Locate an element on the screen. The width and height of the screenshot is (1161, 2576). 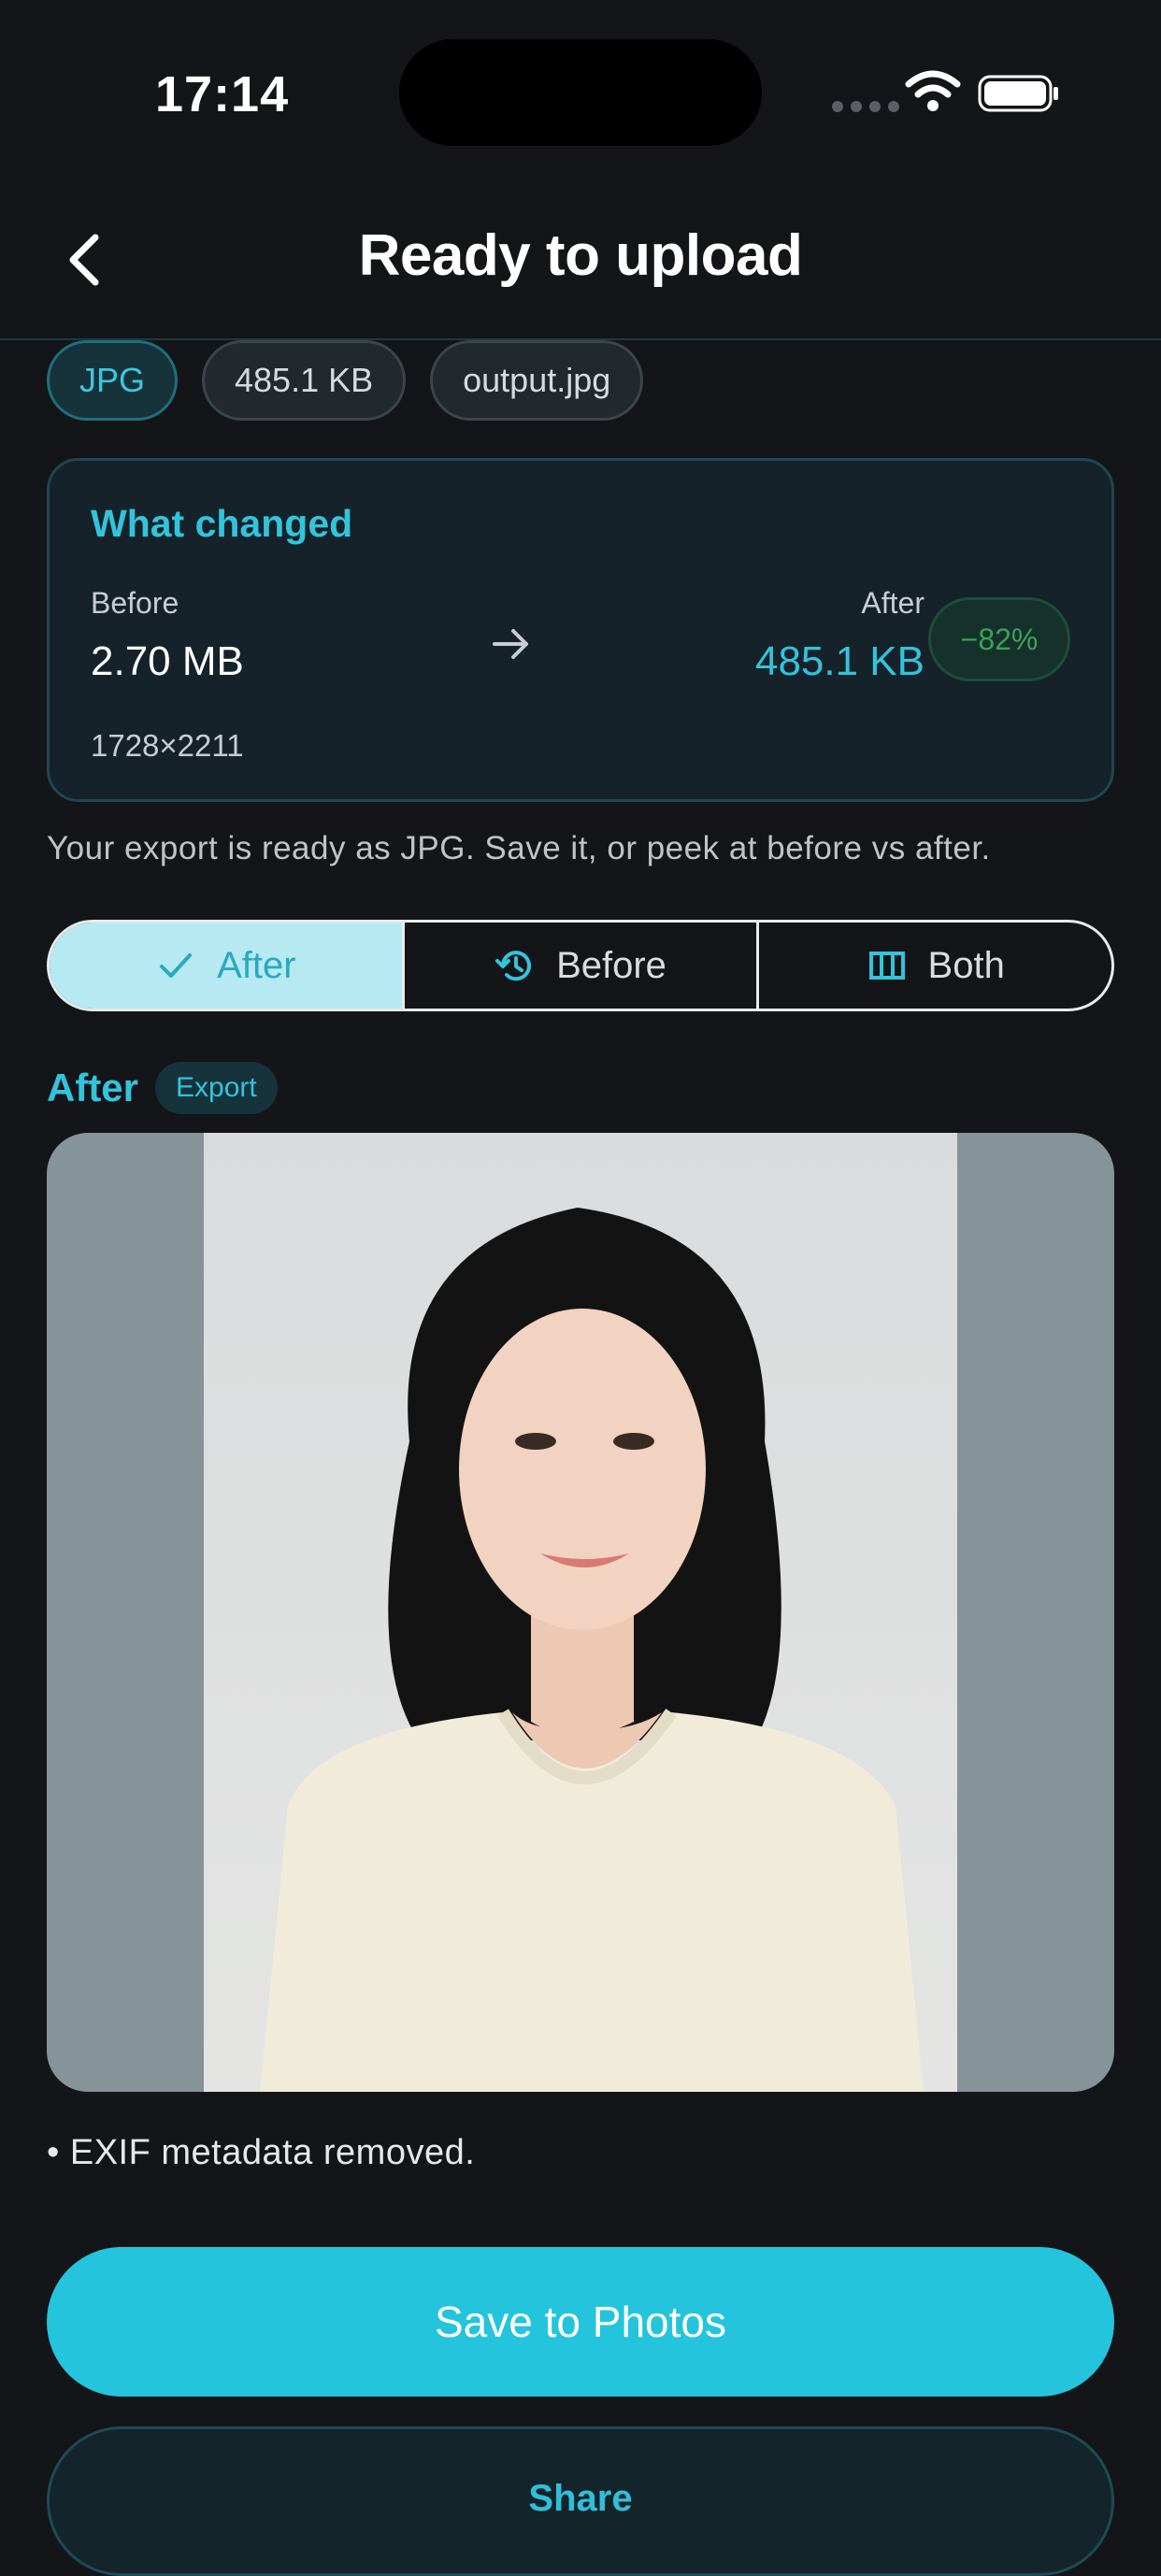
filename-chip: output.jpg is located at coordinates (537, 380).